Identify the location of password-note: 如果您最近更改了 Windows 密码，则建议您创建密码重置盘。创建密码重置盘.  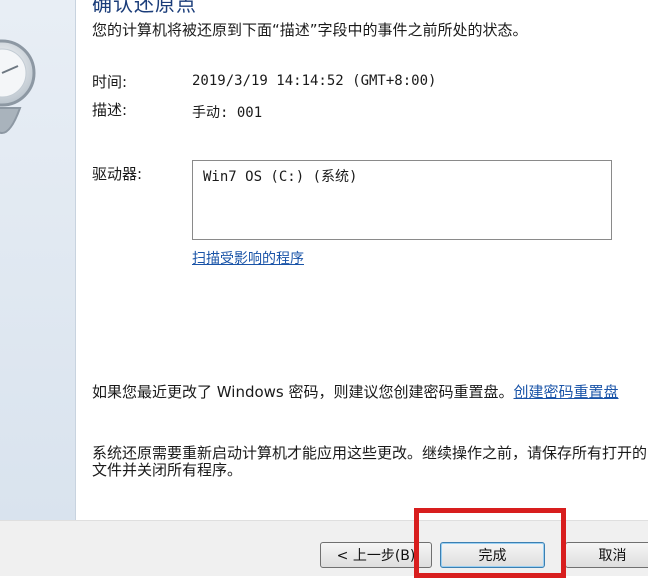
(369, 392).